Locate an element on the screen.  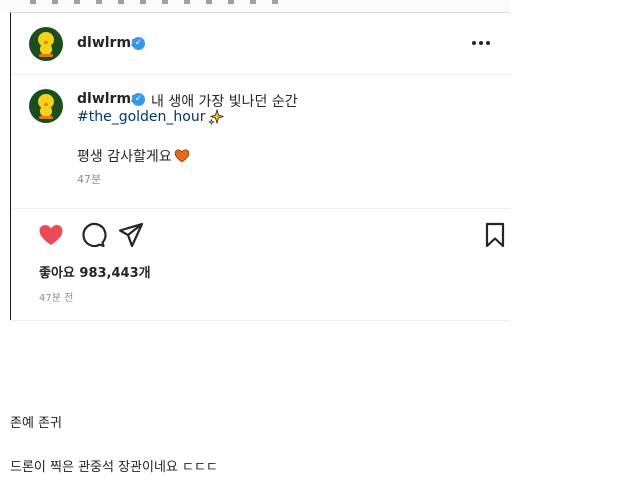
caption-username: dlwlrma is located at coordinates (109, 99).